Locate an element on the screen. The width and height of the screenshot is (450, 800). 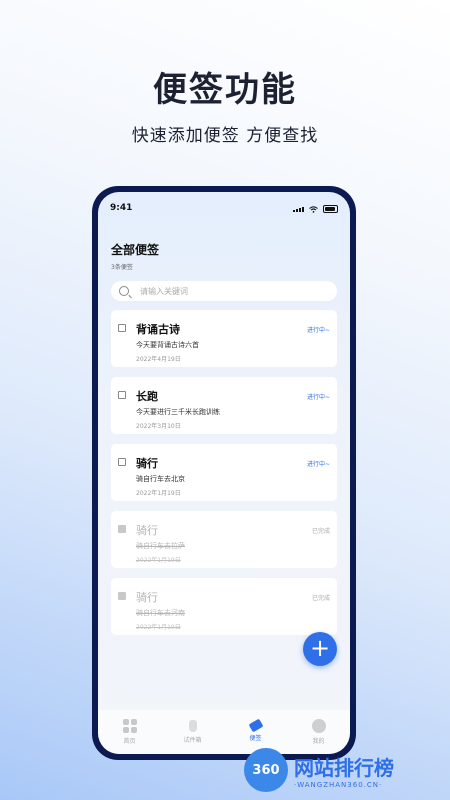
note-card-done: 骑行 骑自行车去拉萨 2022年1月19日 已完成 is located at coordinates (224, 539).